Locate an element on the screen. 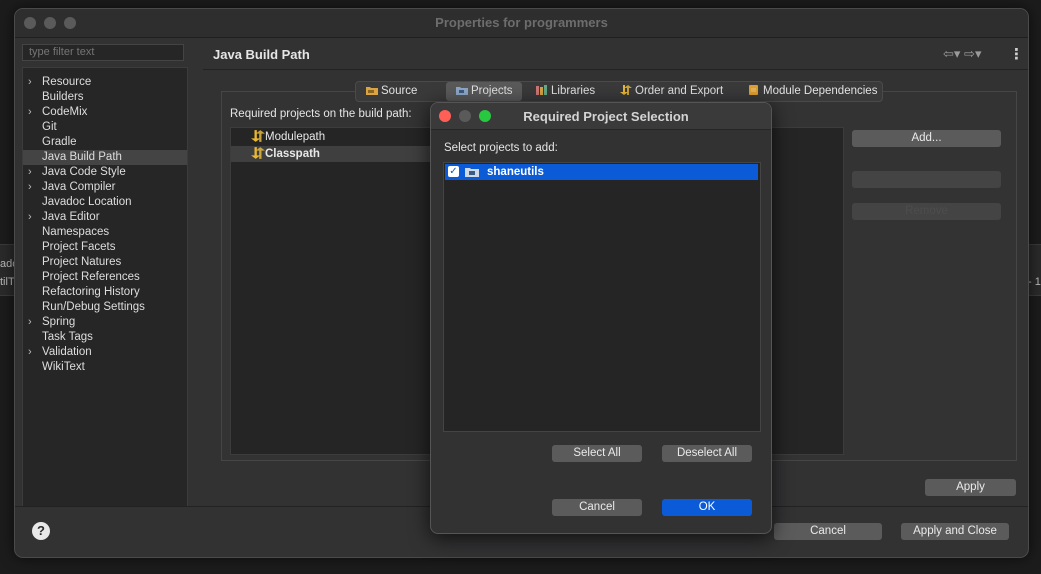 The height and width of the screenshot is (574, 1041). tab-order-and-export: Order and Export is located at coordinates (679, 91).